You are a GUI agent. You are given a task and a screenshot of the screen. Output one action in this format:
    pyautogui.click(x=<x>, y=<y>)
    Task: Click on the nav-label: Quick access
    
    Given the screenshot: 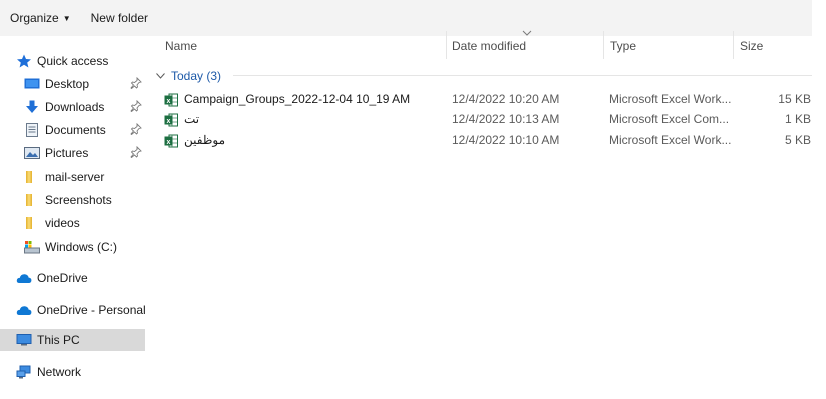 What is the action you would take?
    pyautogui.click(x=73, y=61)
    